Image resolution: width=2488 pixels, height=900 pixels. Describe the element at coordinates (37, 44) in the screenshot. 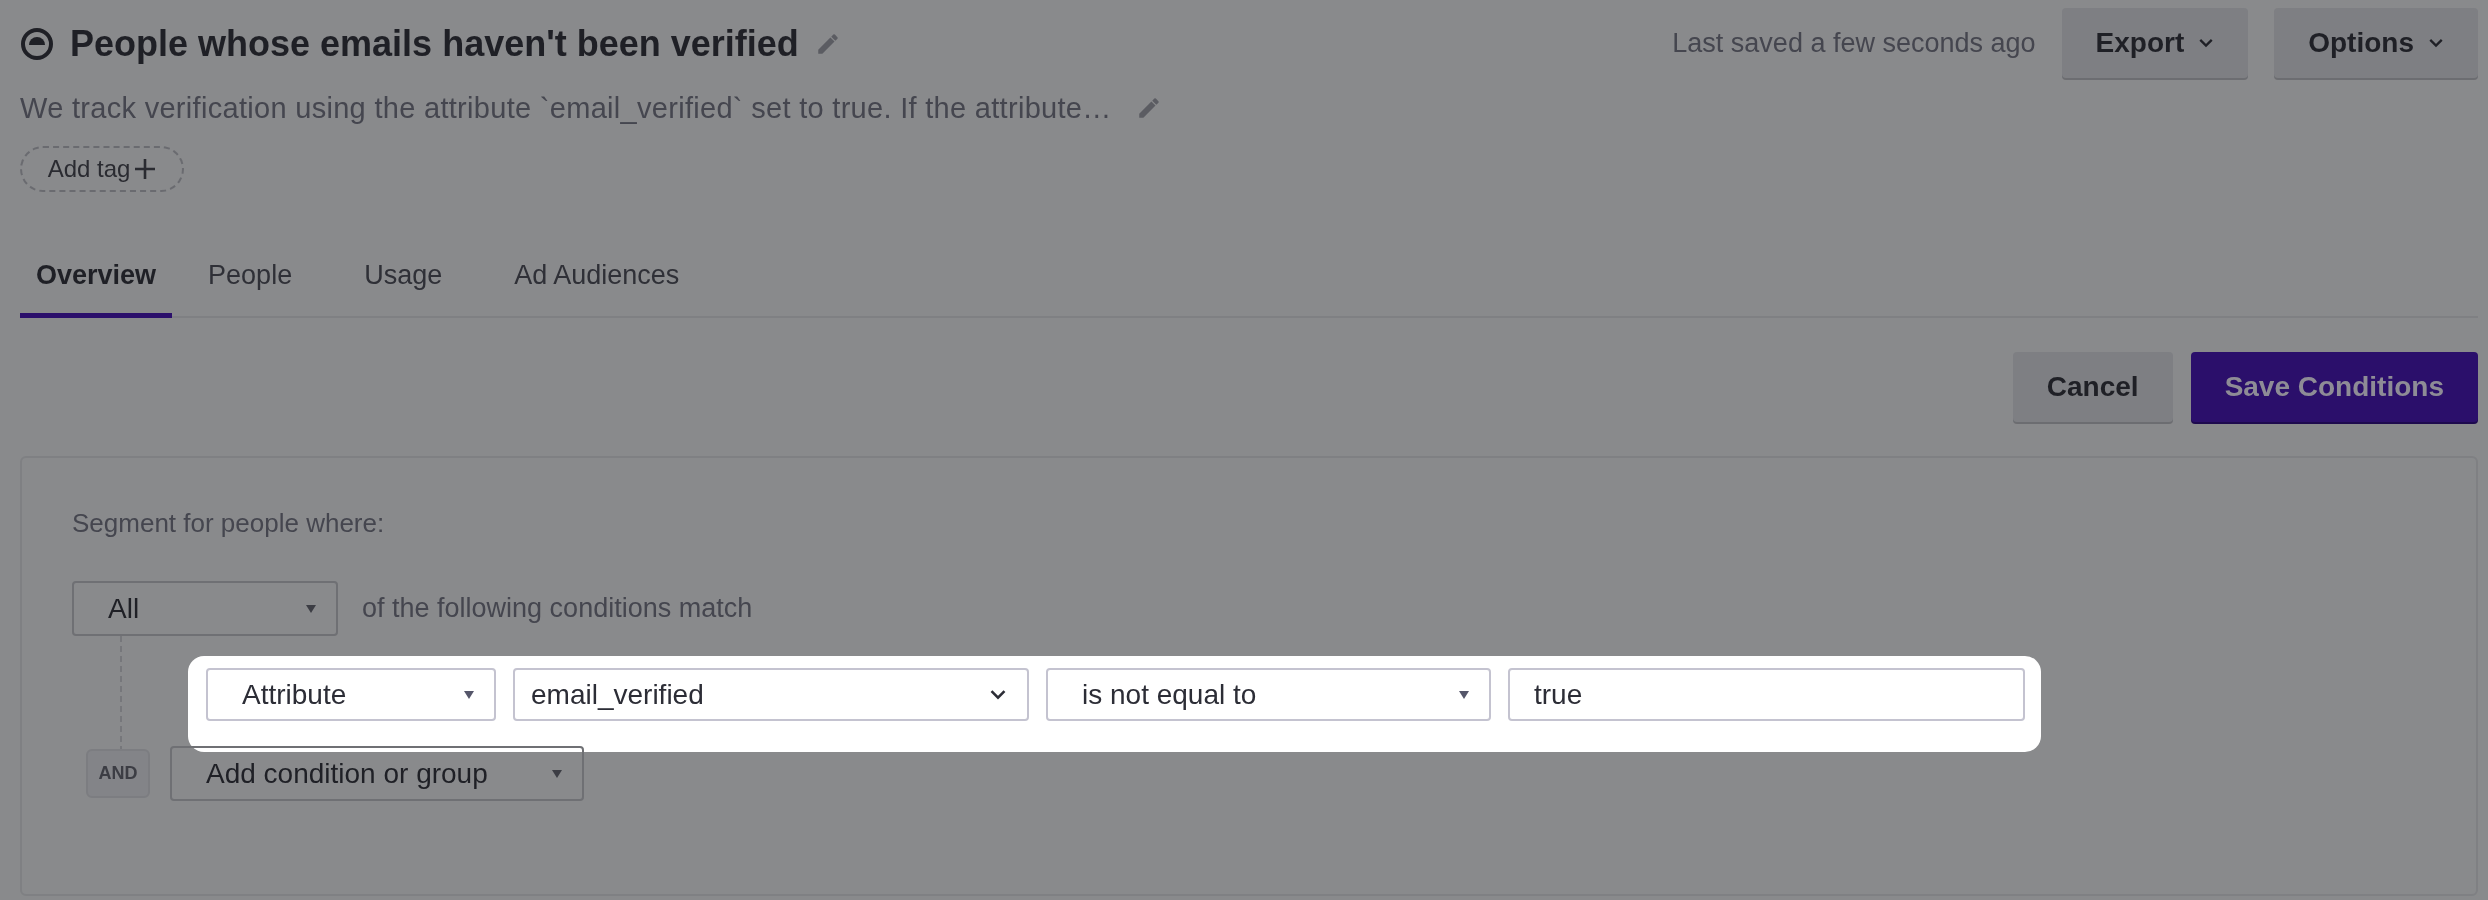

I see `segment-icon` at that location.